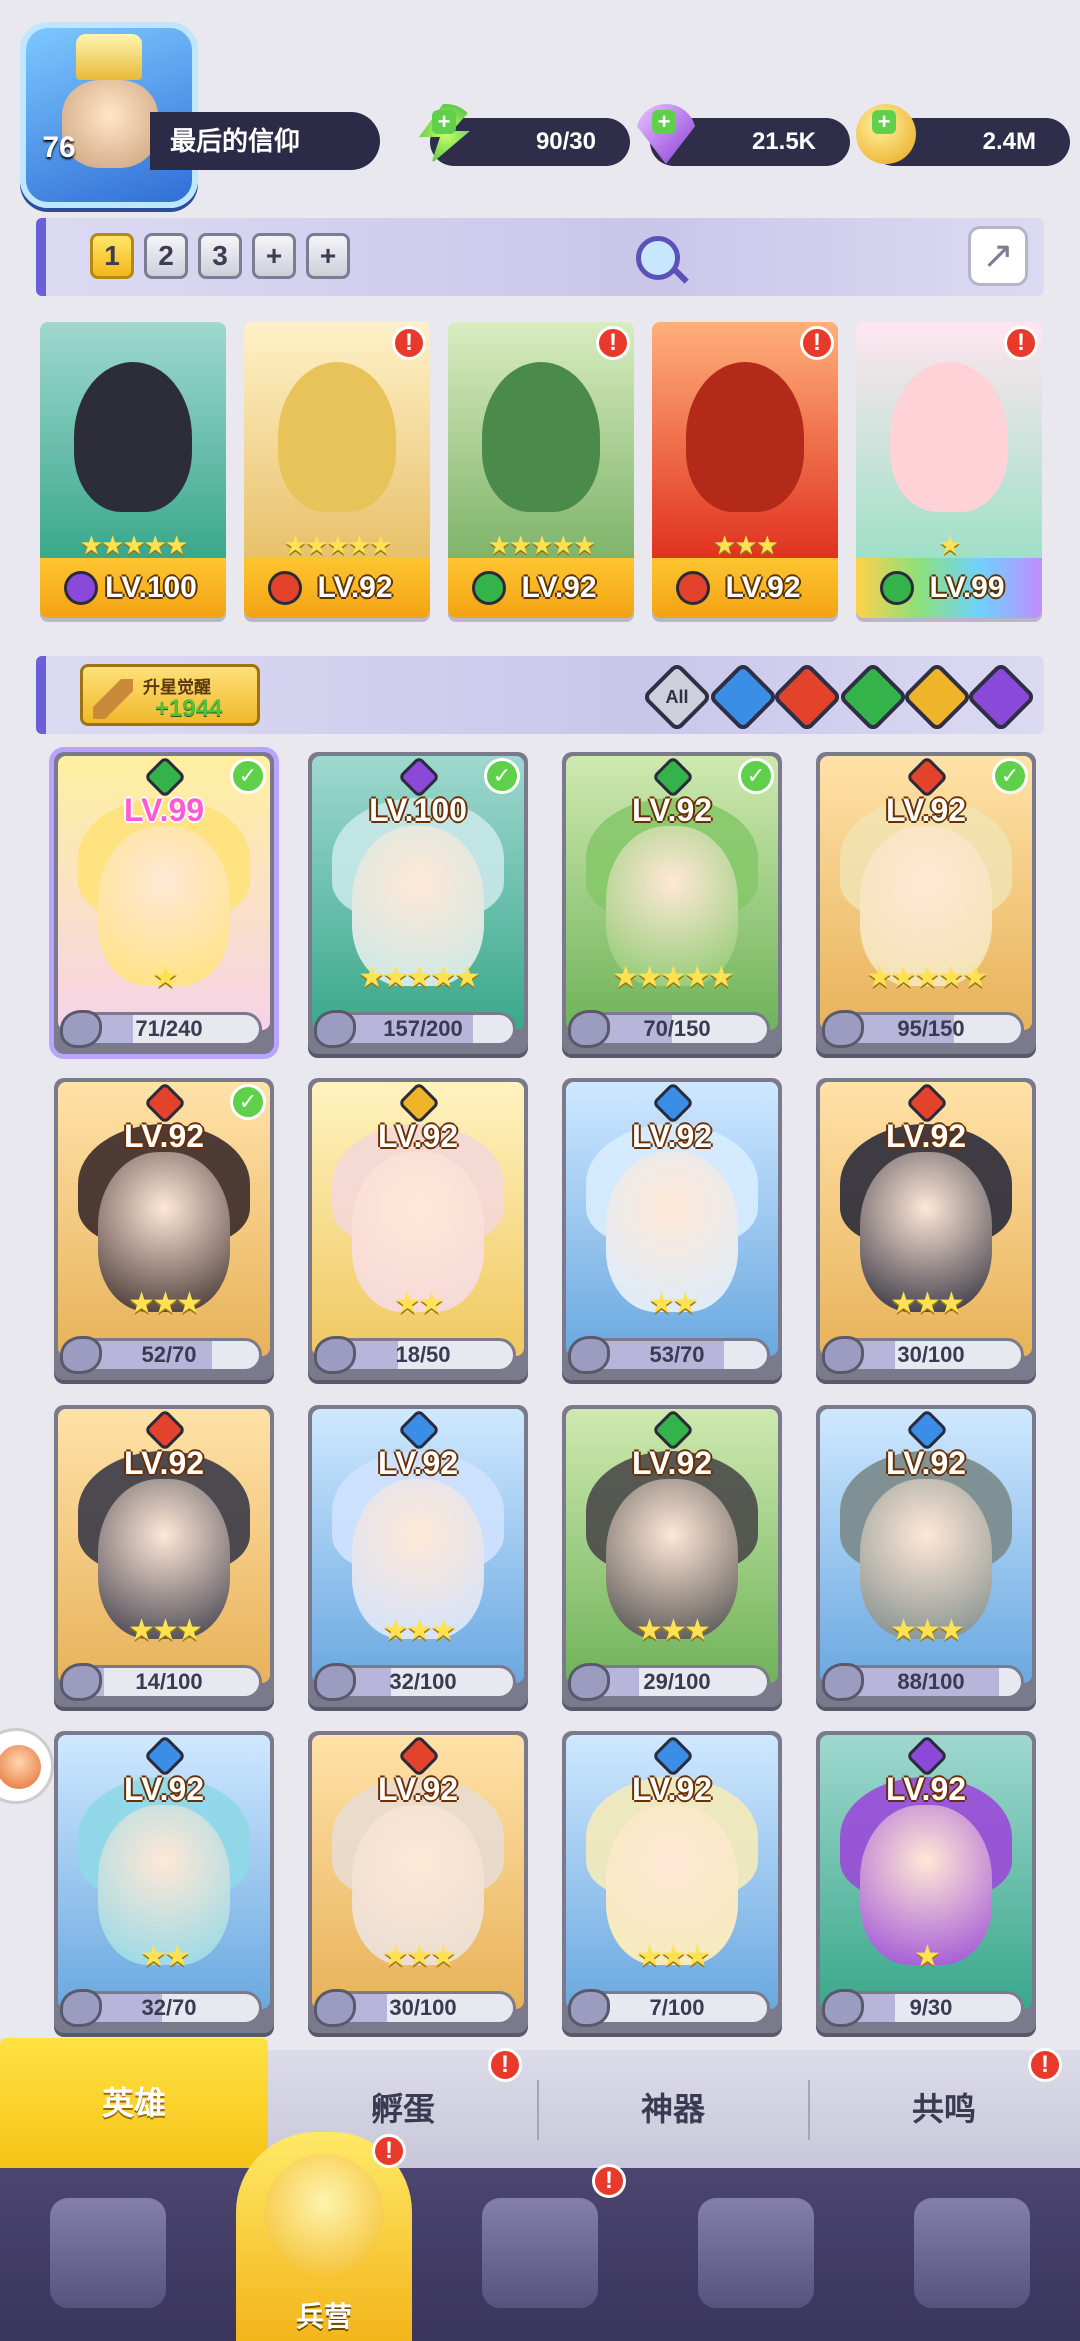  I want to click on add-energy-icon: +, so click(444, 122).